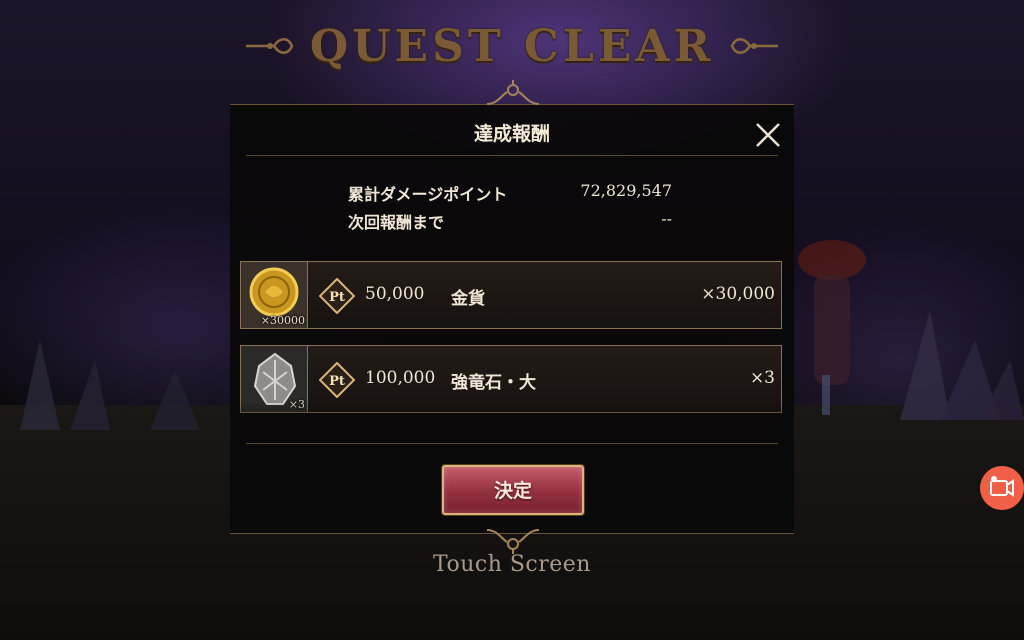  I want to click on crystal-cluster-right, so click(962, 365).